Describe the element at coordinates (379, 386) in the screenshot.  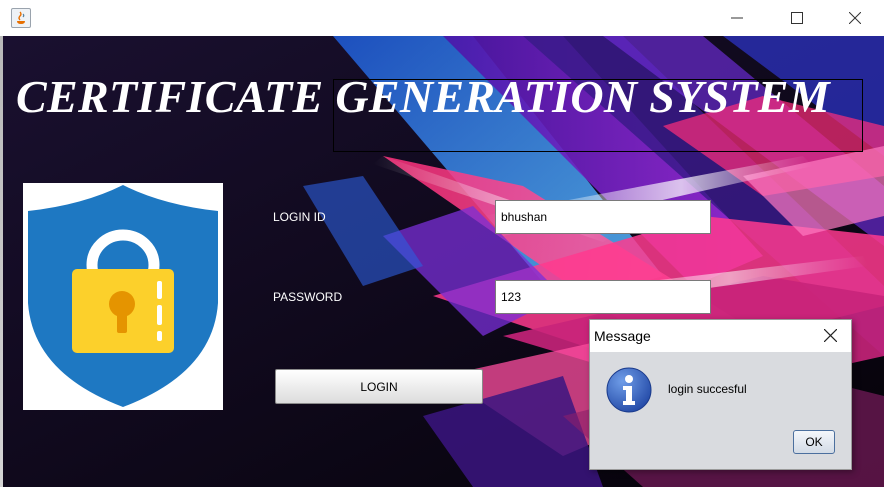
I see `login-button: LOGIN` at that location.